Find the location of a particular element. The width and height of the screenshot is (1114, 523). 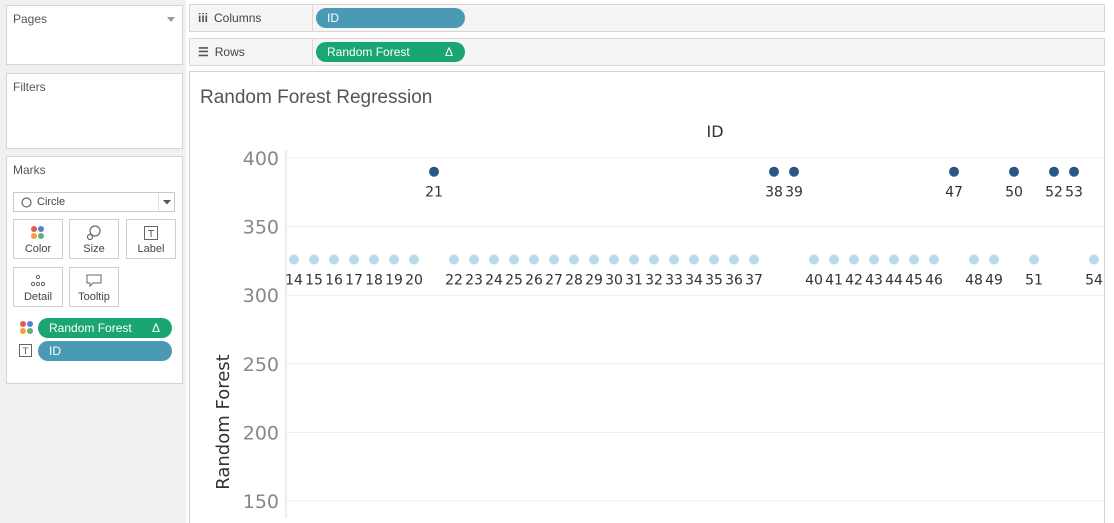

point-label: 36 is located at coordinates (734, 281).